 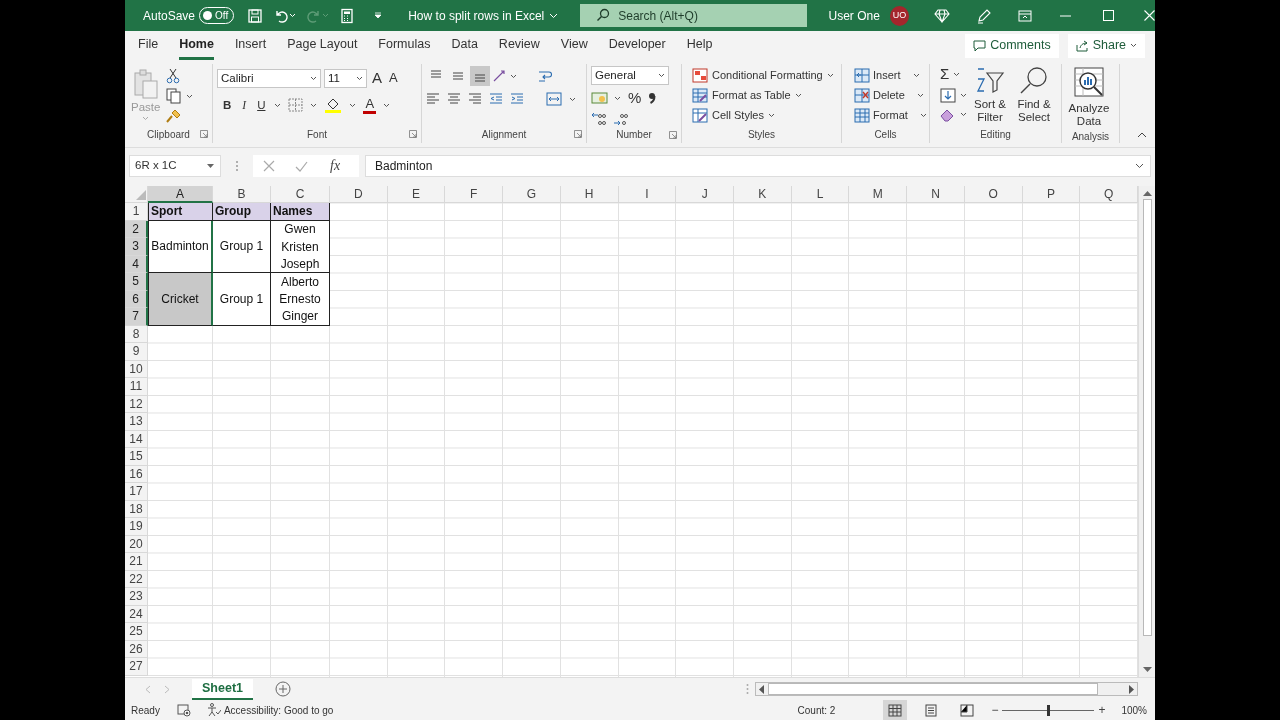 What do you see at coordinates (1131, 689) in the screenshot?
I see `scroll-right-icon` at bounding box center [1131, 689].